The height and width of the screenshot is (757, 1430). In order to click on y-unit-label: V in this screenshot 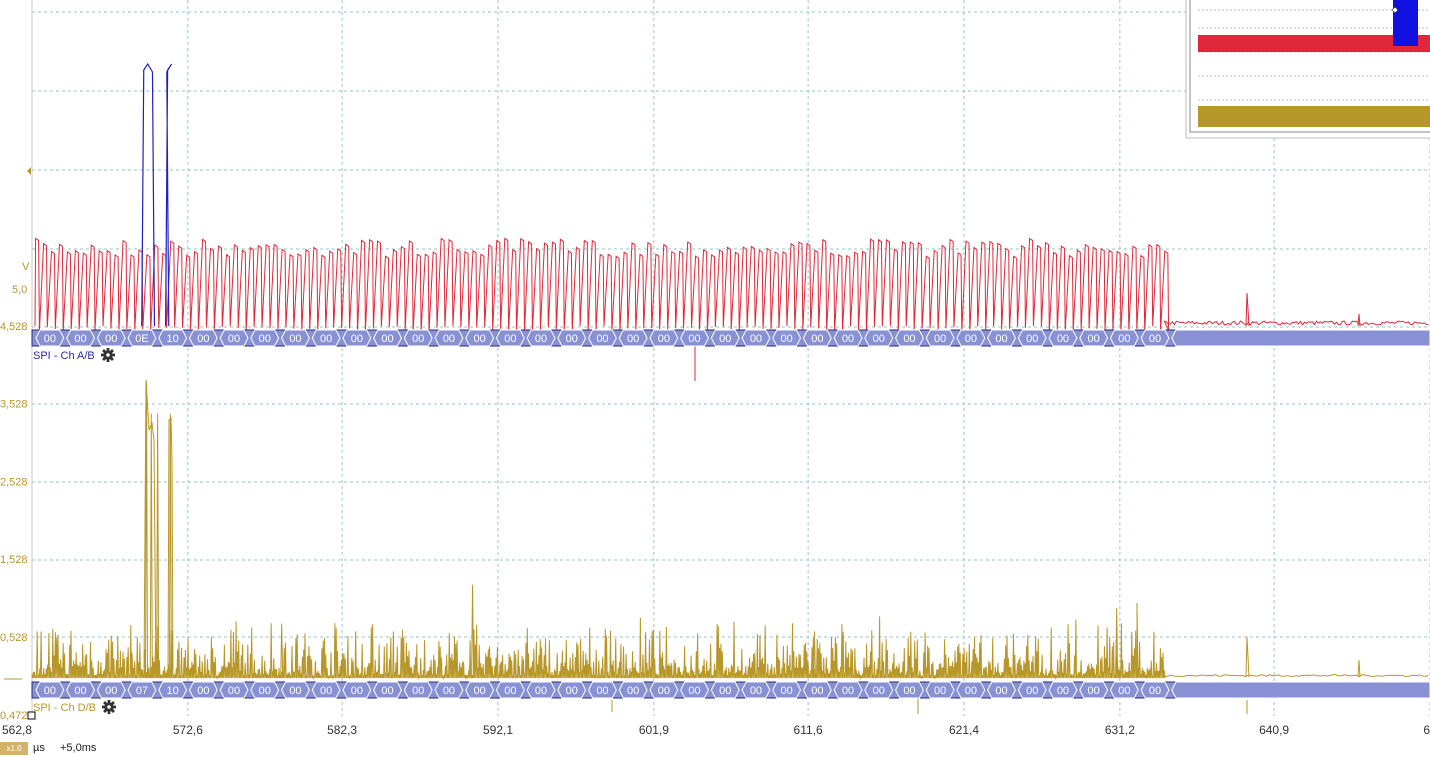, I will do `click(26, 267)`.